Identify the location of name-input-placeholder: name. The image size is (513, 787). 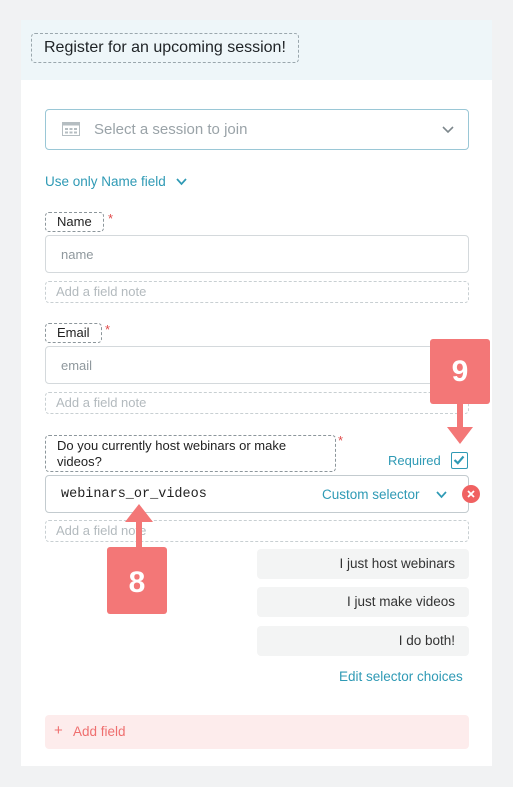
(77, 254).